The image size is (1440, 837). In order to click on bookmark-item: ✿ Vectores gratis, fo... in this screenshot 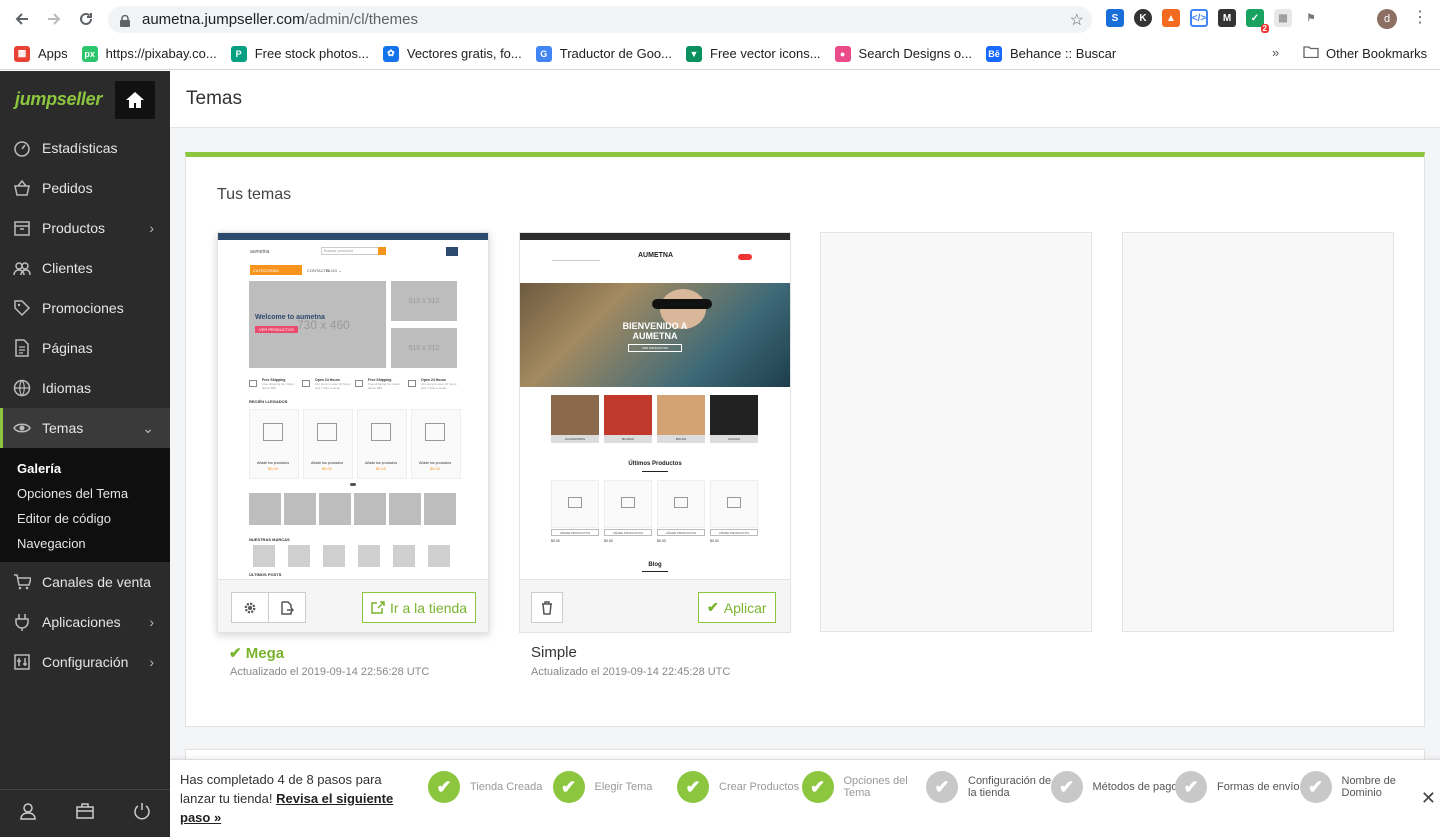, I will do `click(452, 53)`.